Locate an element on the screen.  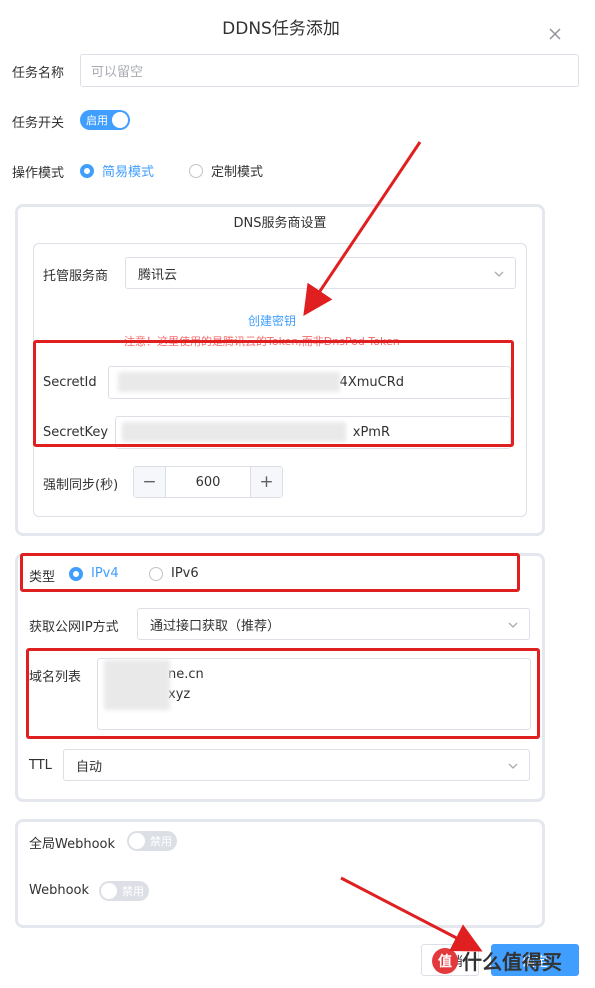
webhook-state: 禁用 is located at coordinates (133, 891).